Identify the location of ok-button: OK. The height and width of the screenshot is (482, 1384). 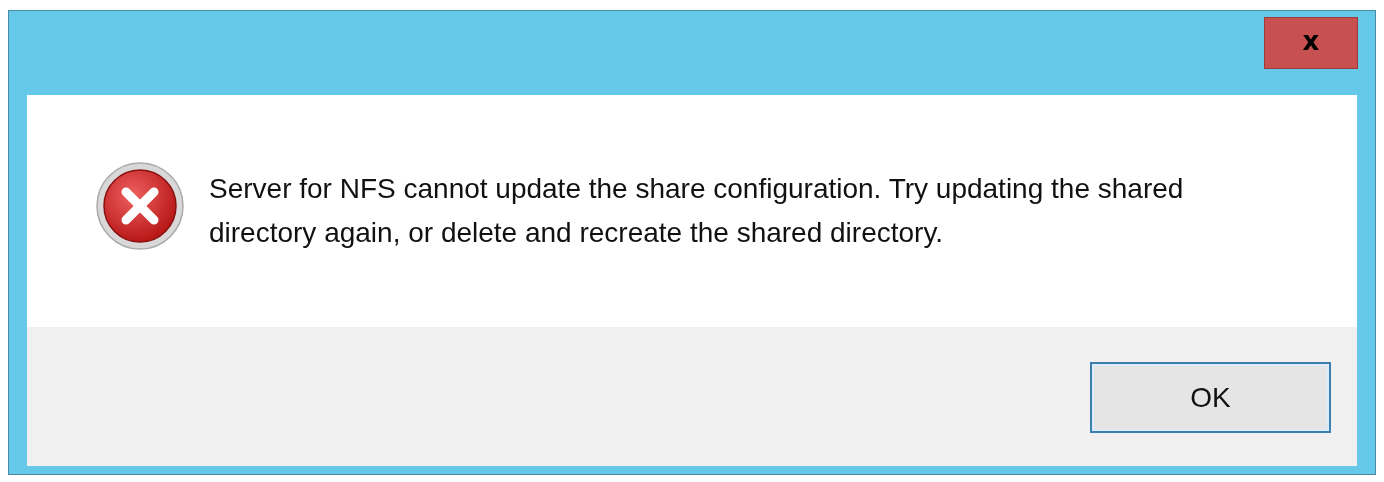
(1210, 397).